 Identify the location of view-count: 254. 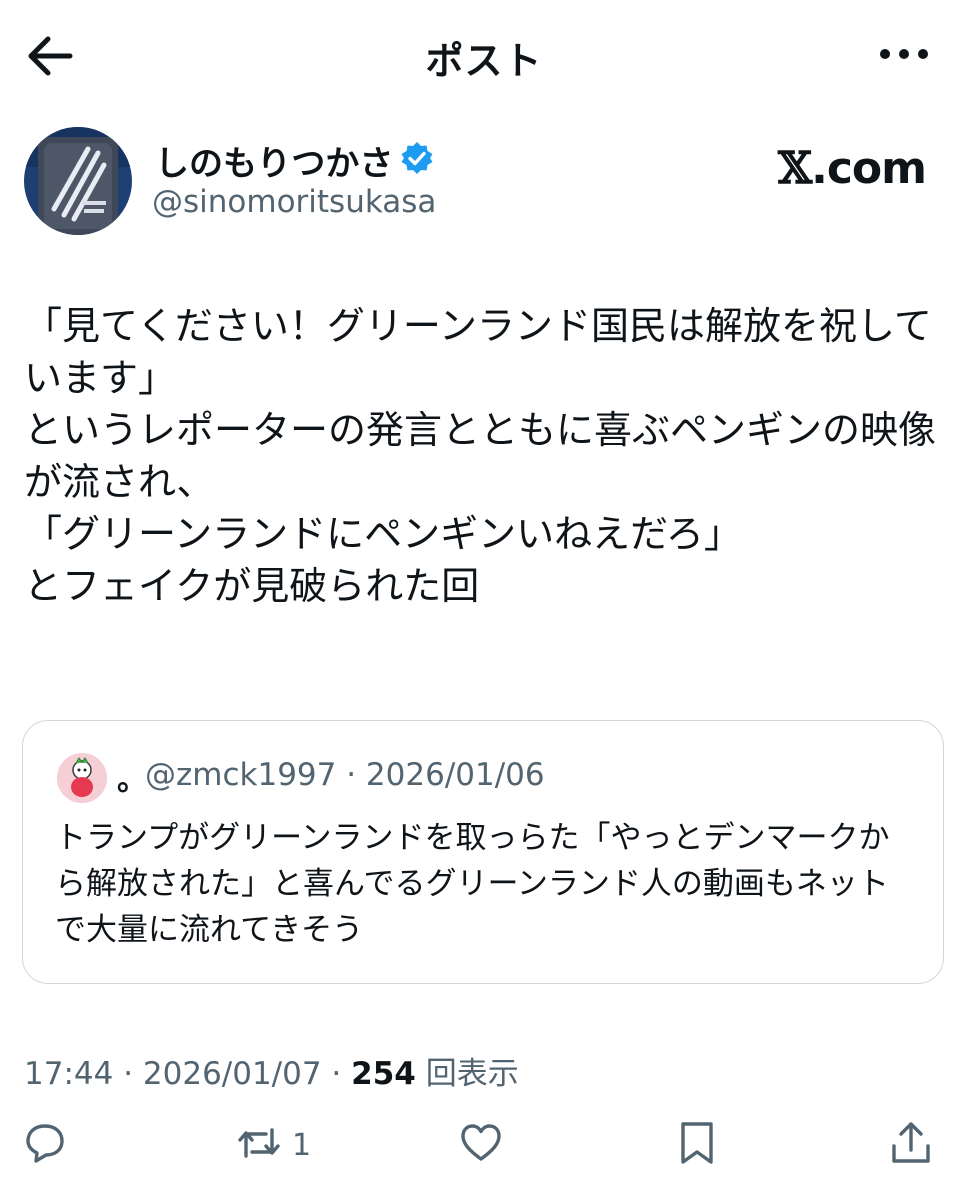
(383, 1074).